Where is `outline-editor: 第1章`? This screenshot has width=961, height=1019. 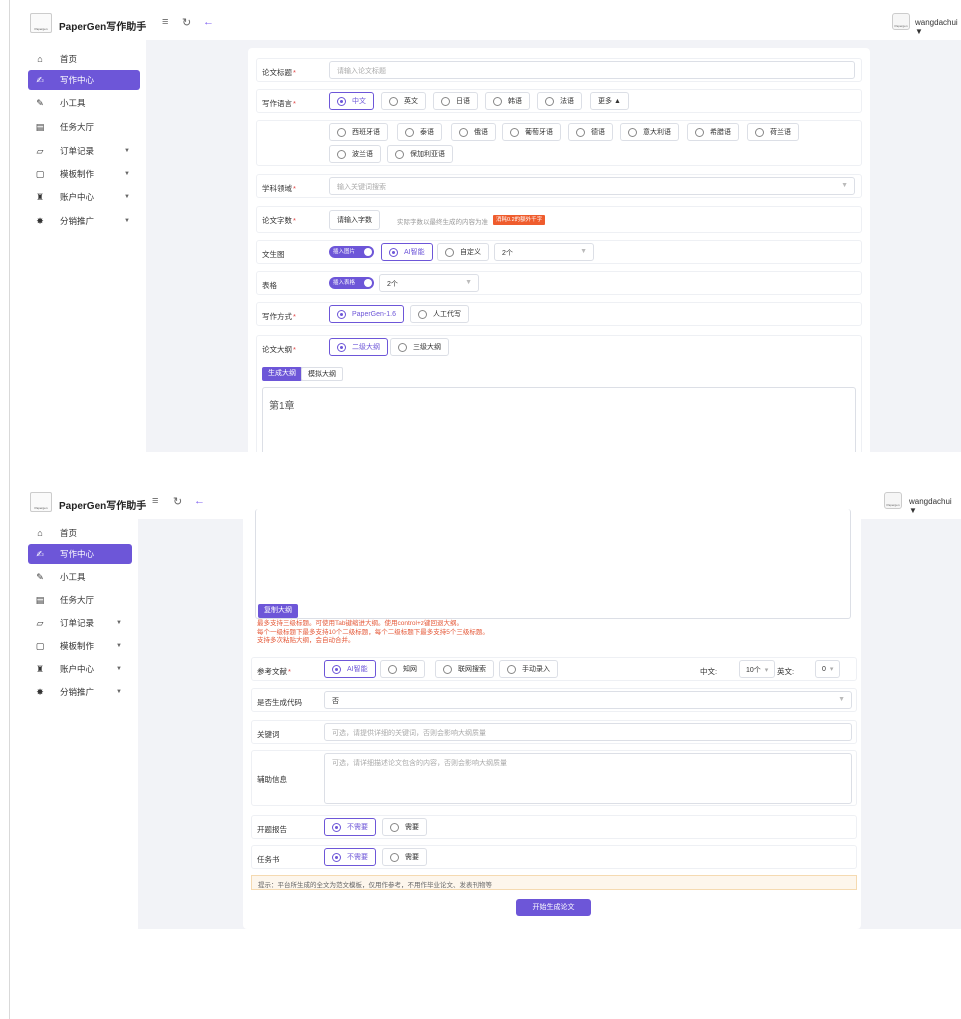 outline-editor: 第1章 is located at coordinates (559, 419).